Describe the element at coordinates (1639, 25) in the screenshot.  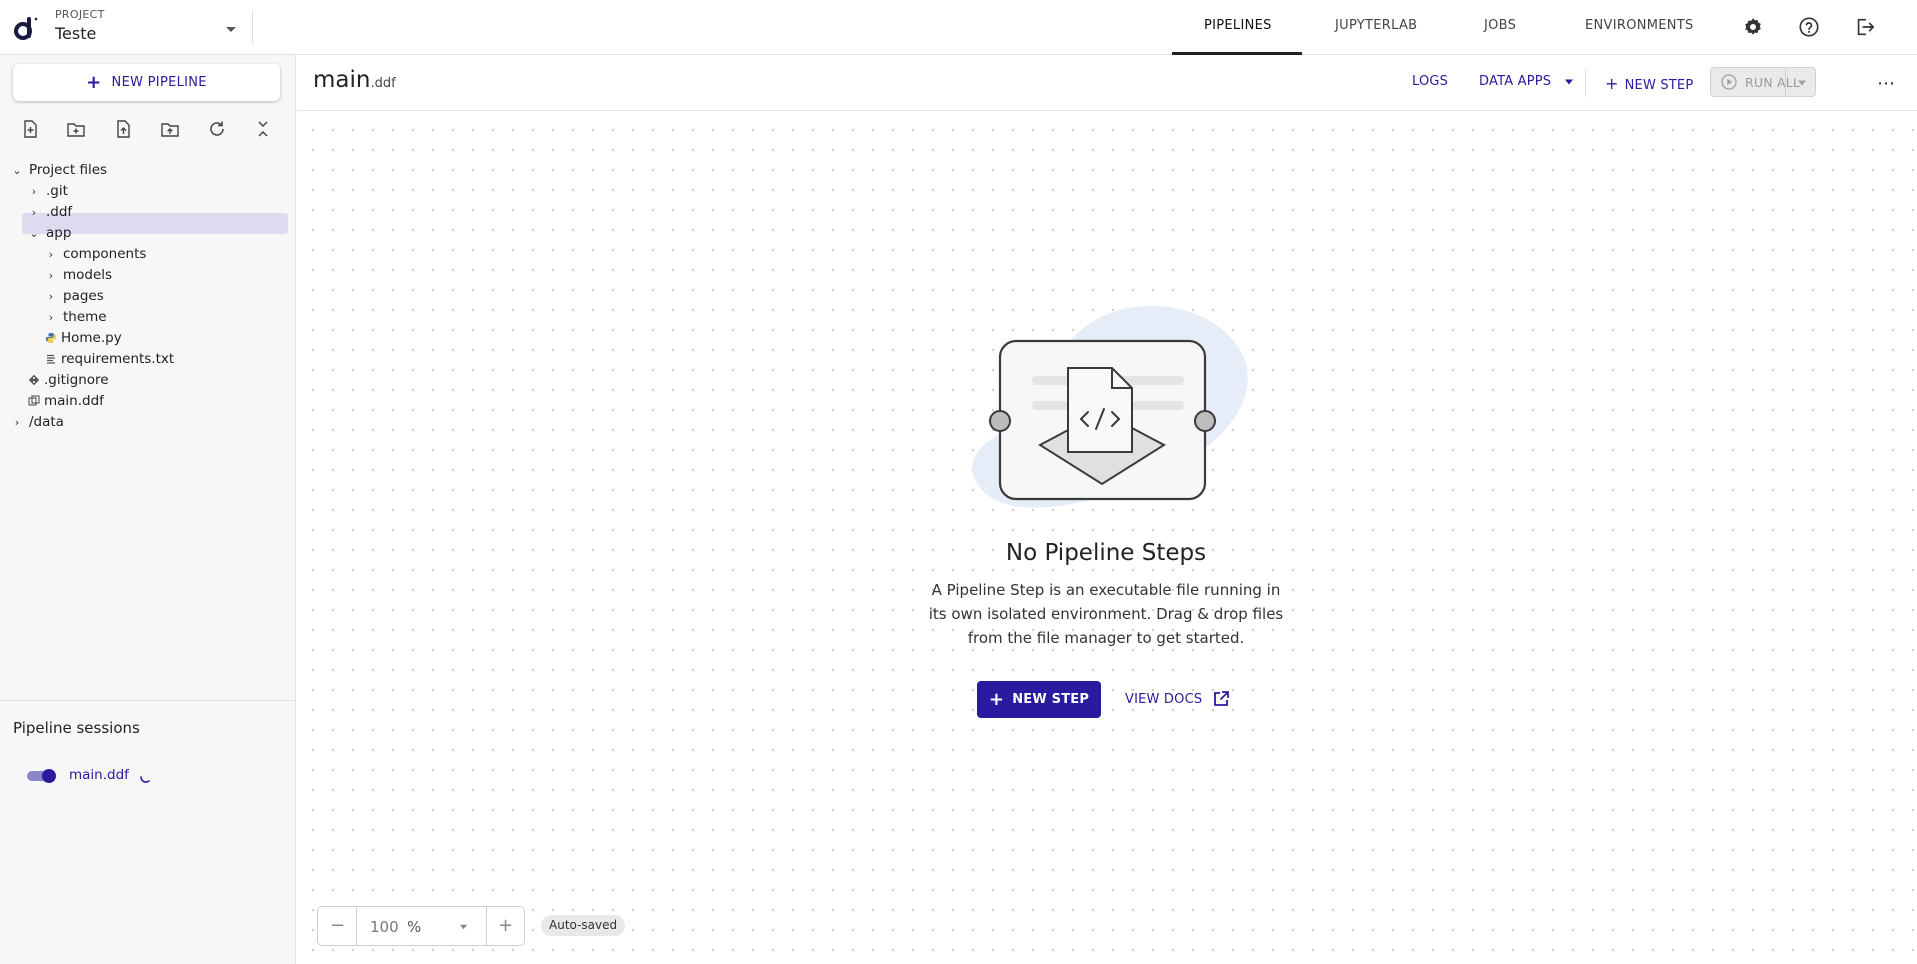
I see `tab-environments: ENVIRONMENTS` at that location.